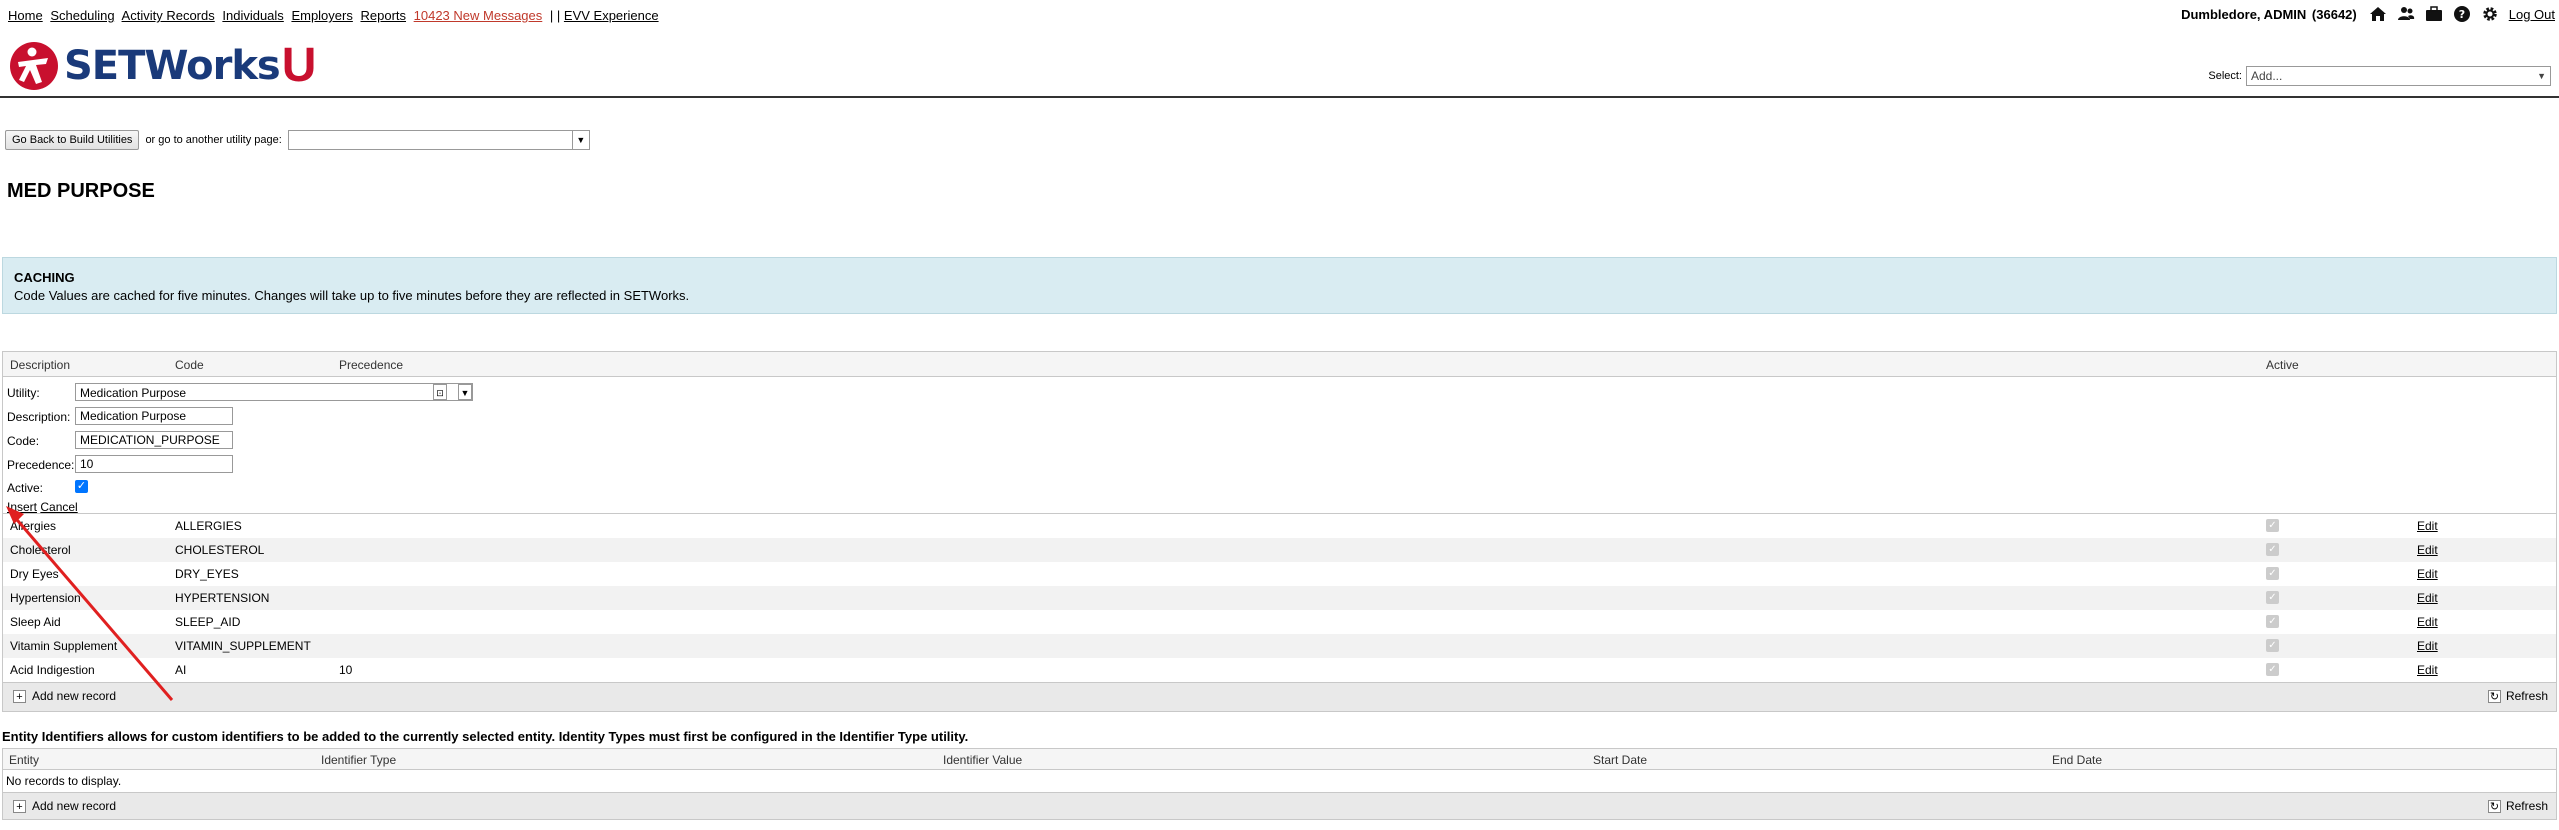  What do you see at coordinates (19, 696) in the screenshot?
I see `plus-icon: +` at bounding box center [19, 696].